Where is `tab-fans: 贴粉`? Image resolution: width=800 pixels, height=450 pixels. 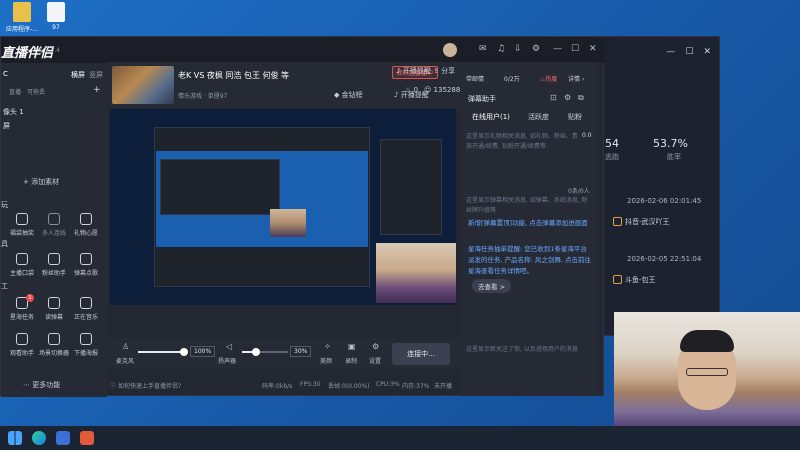
tab-fans: 贴粉 is located at coordinates (575, 117).